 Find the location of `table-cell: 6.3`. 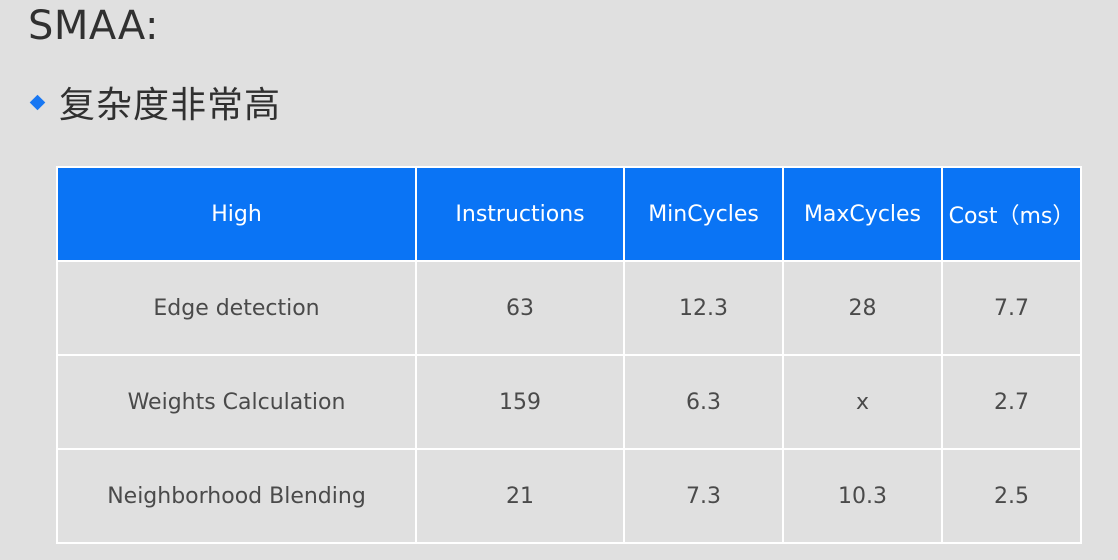

table-cell: 6.3 is located at coordinates (703, 402).